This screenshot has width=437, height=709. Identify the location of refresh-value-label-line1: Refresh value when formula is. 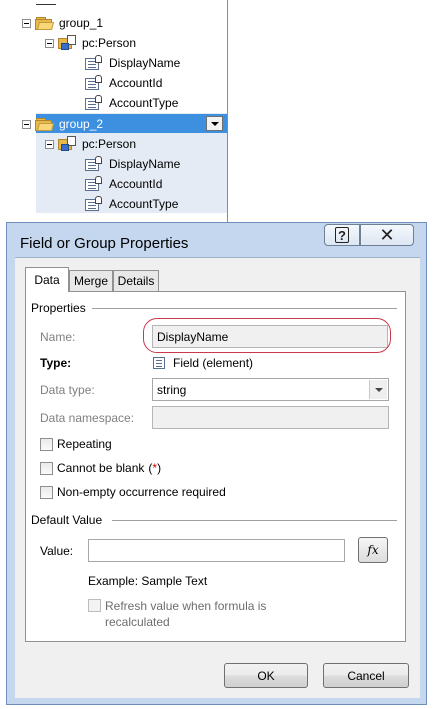
(186, 606).